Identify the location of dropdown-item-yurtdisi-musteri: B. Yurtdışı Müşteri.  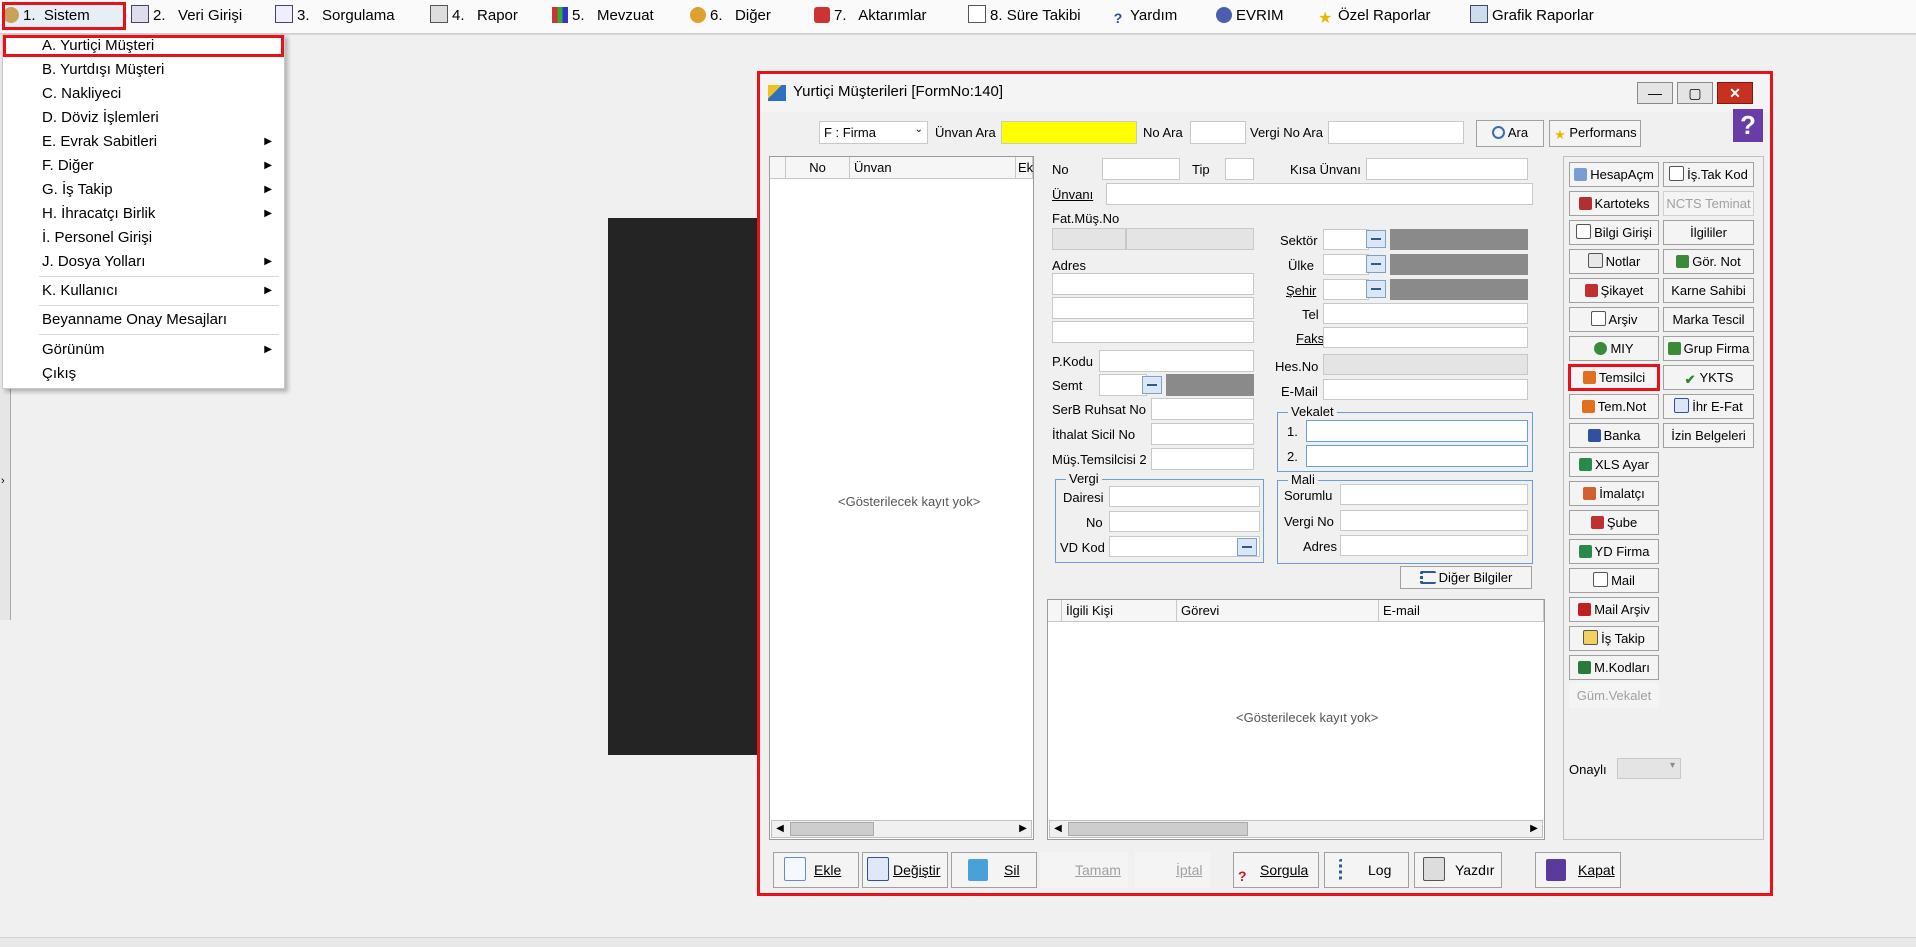
(143, 70).